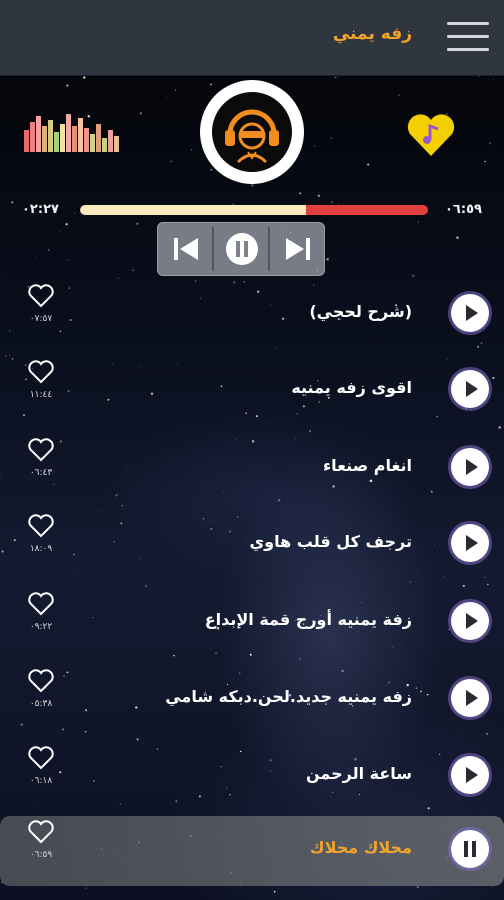 This screenshot has height=900, width=504. What do you see at coordinates (40, 209) in the screenshot?
I see `elapsed-time: ٠٢:٢٧` at bounding box center [40, 209].